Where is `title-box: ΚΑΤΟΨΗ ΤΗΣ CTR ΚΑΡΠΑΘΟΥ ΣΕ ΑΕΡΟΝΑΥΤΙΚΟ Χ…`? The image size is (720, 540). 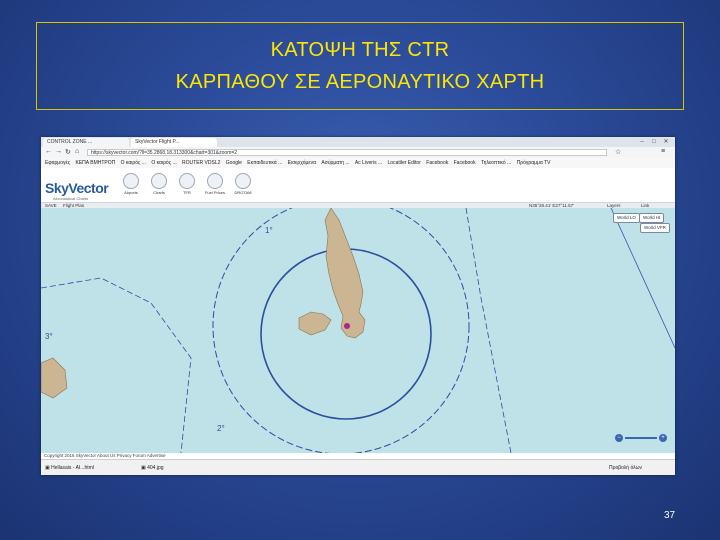
title-box: ΚΑΤΟΨΗ ΤΗΣ CTR ΚΑΡΠΑΘΟΥ ΣΕ ΑΕΡΟΝΑΥΤΙΚΟ Χ… is located at coordinates (360, 66).